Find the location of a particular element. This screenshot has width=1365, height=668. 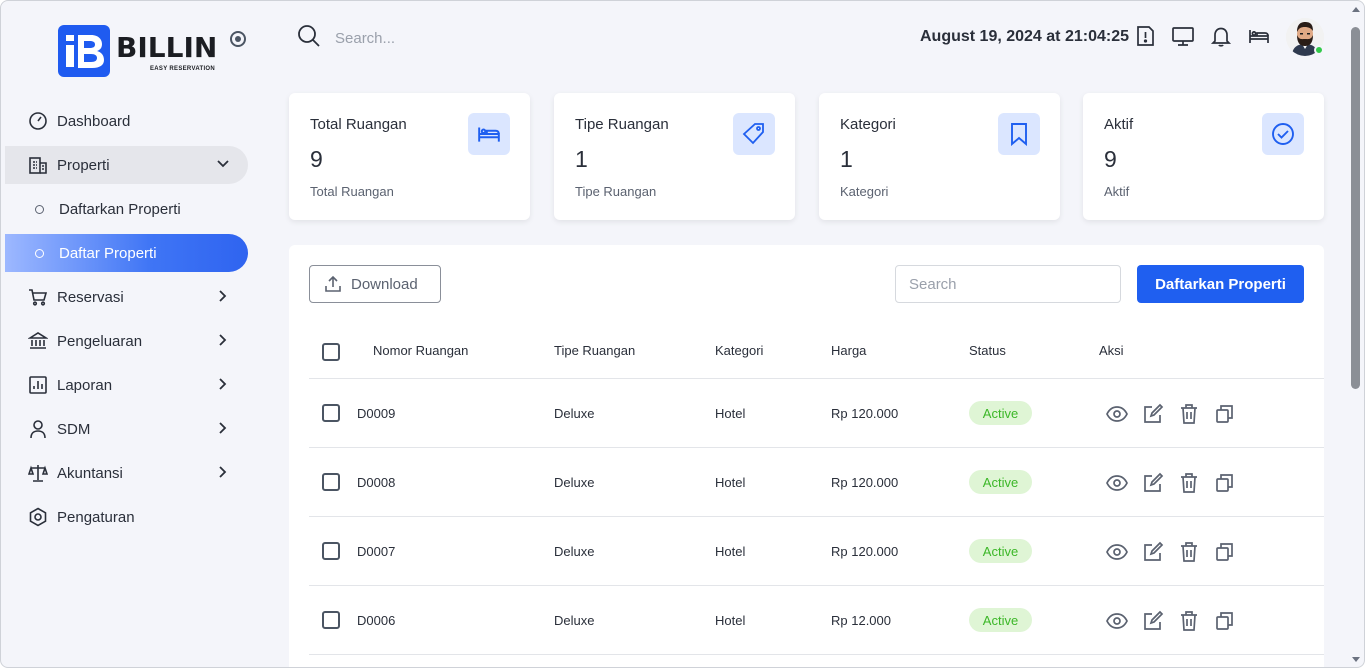

logo-mark is located at coordinates (84, 51).